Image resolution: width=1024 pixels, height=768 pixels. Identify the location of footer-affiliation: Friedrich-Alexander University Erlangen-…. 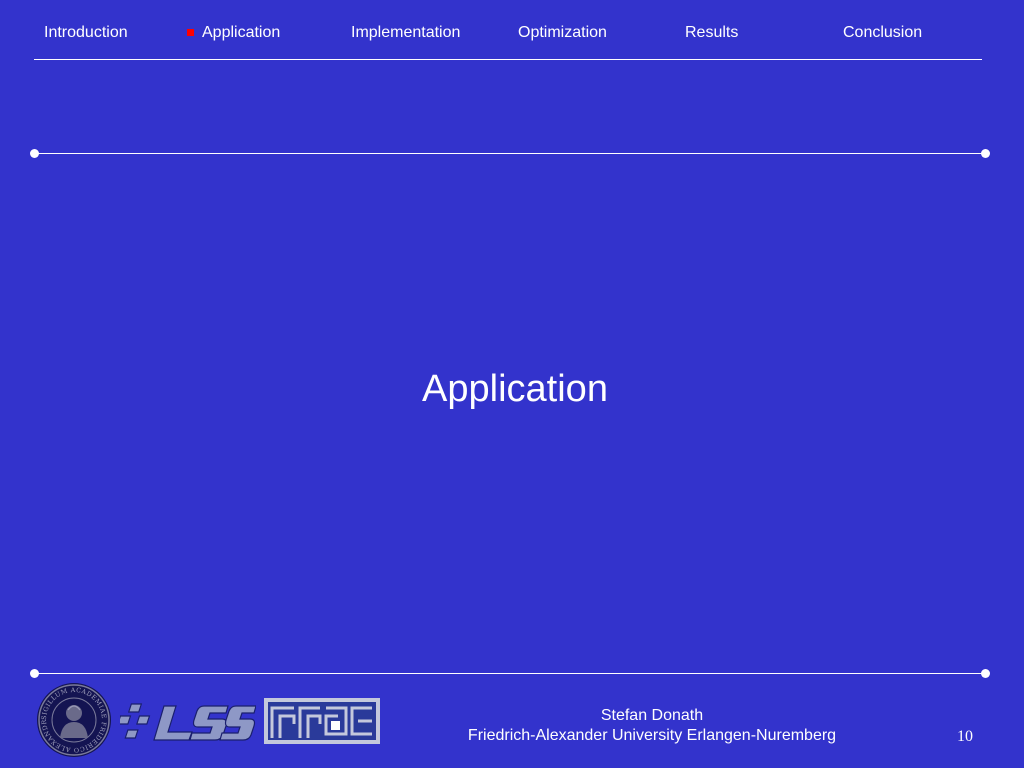
(652, 735).